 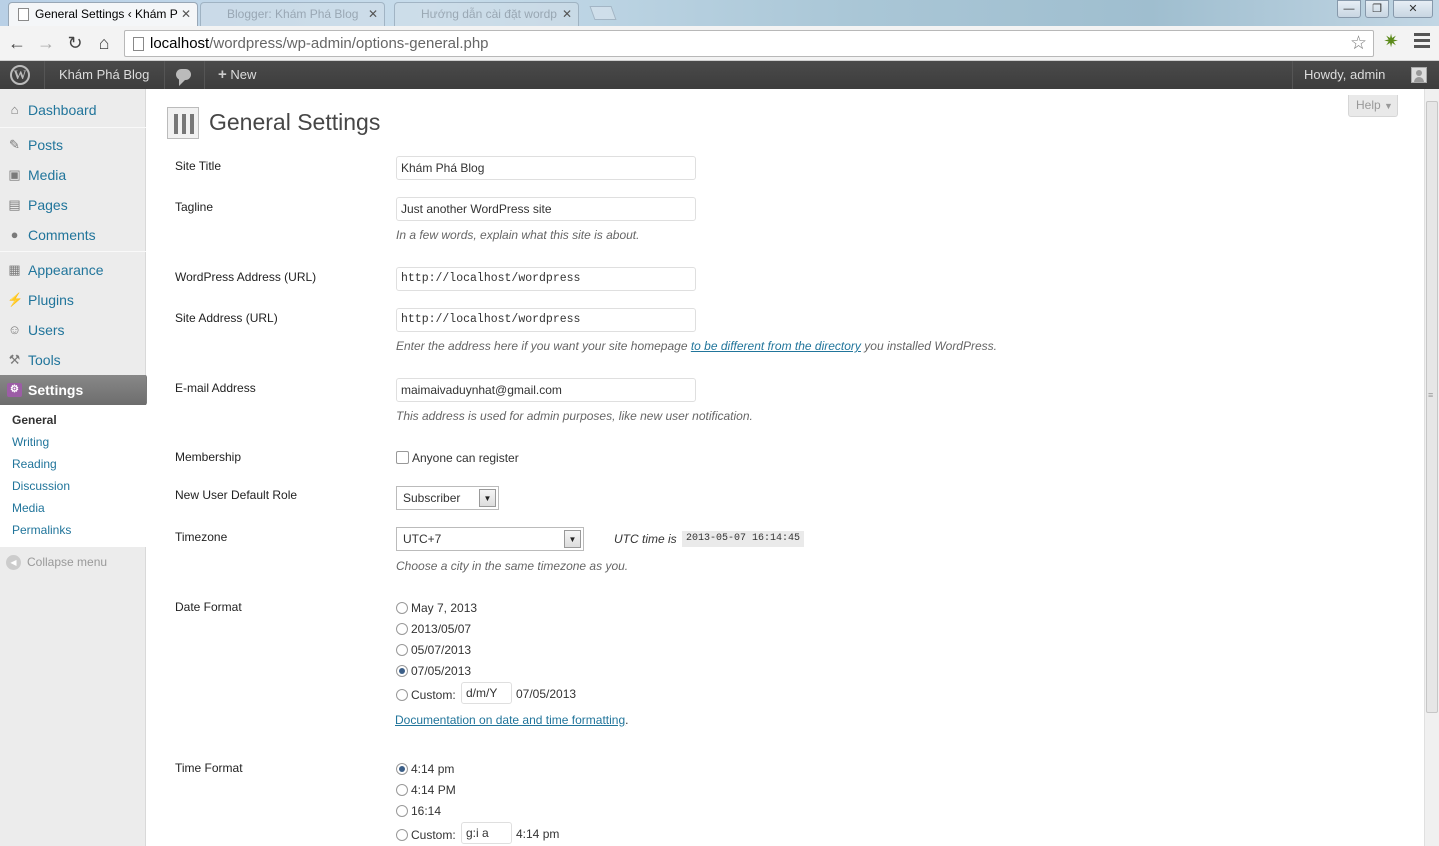 I want to click on tools-icon: ⚒, so click(x=14, y=359).